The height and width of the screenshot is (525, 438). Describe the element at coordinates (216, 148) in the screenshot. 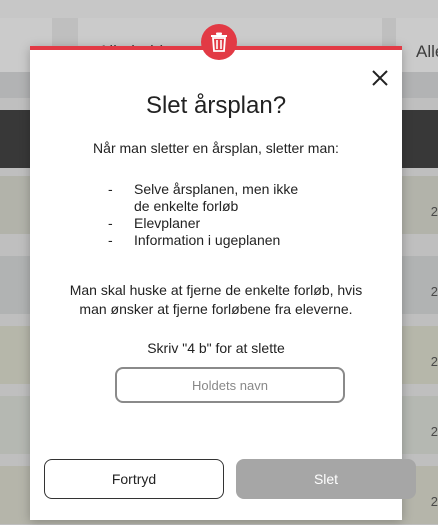

I see `dialog-intro: Når man sletter en årsplan, sletter man:` at that location.